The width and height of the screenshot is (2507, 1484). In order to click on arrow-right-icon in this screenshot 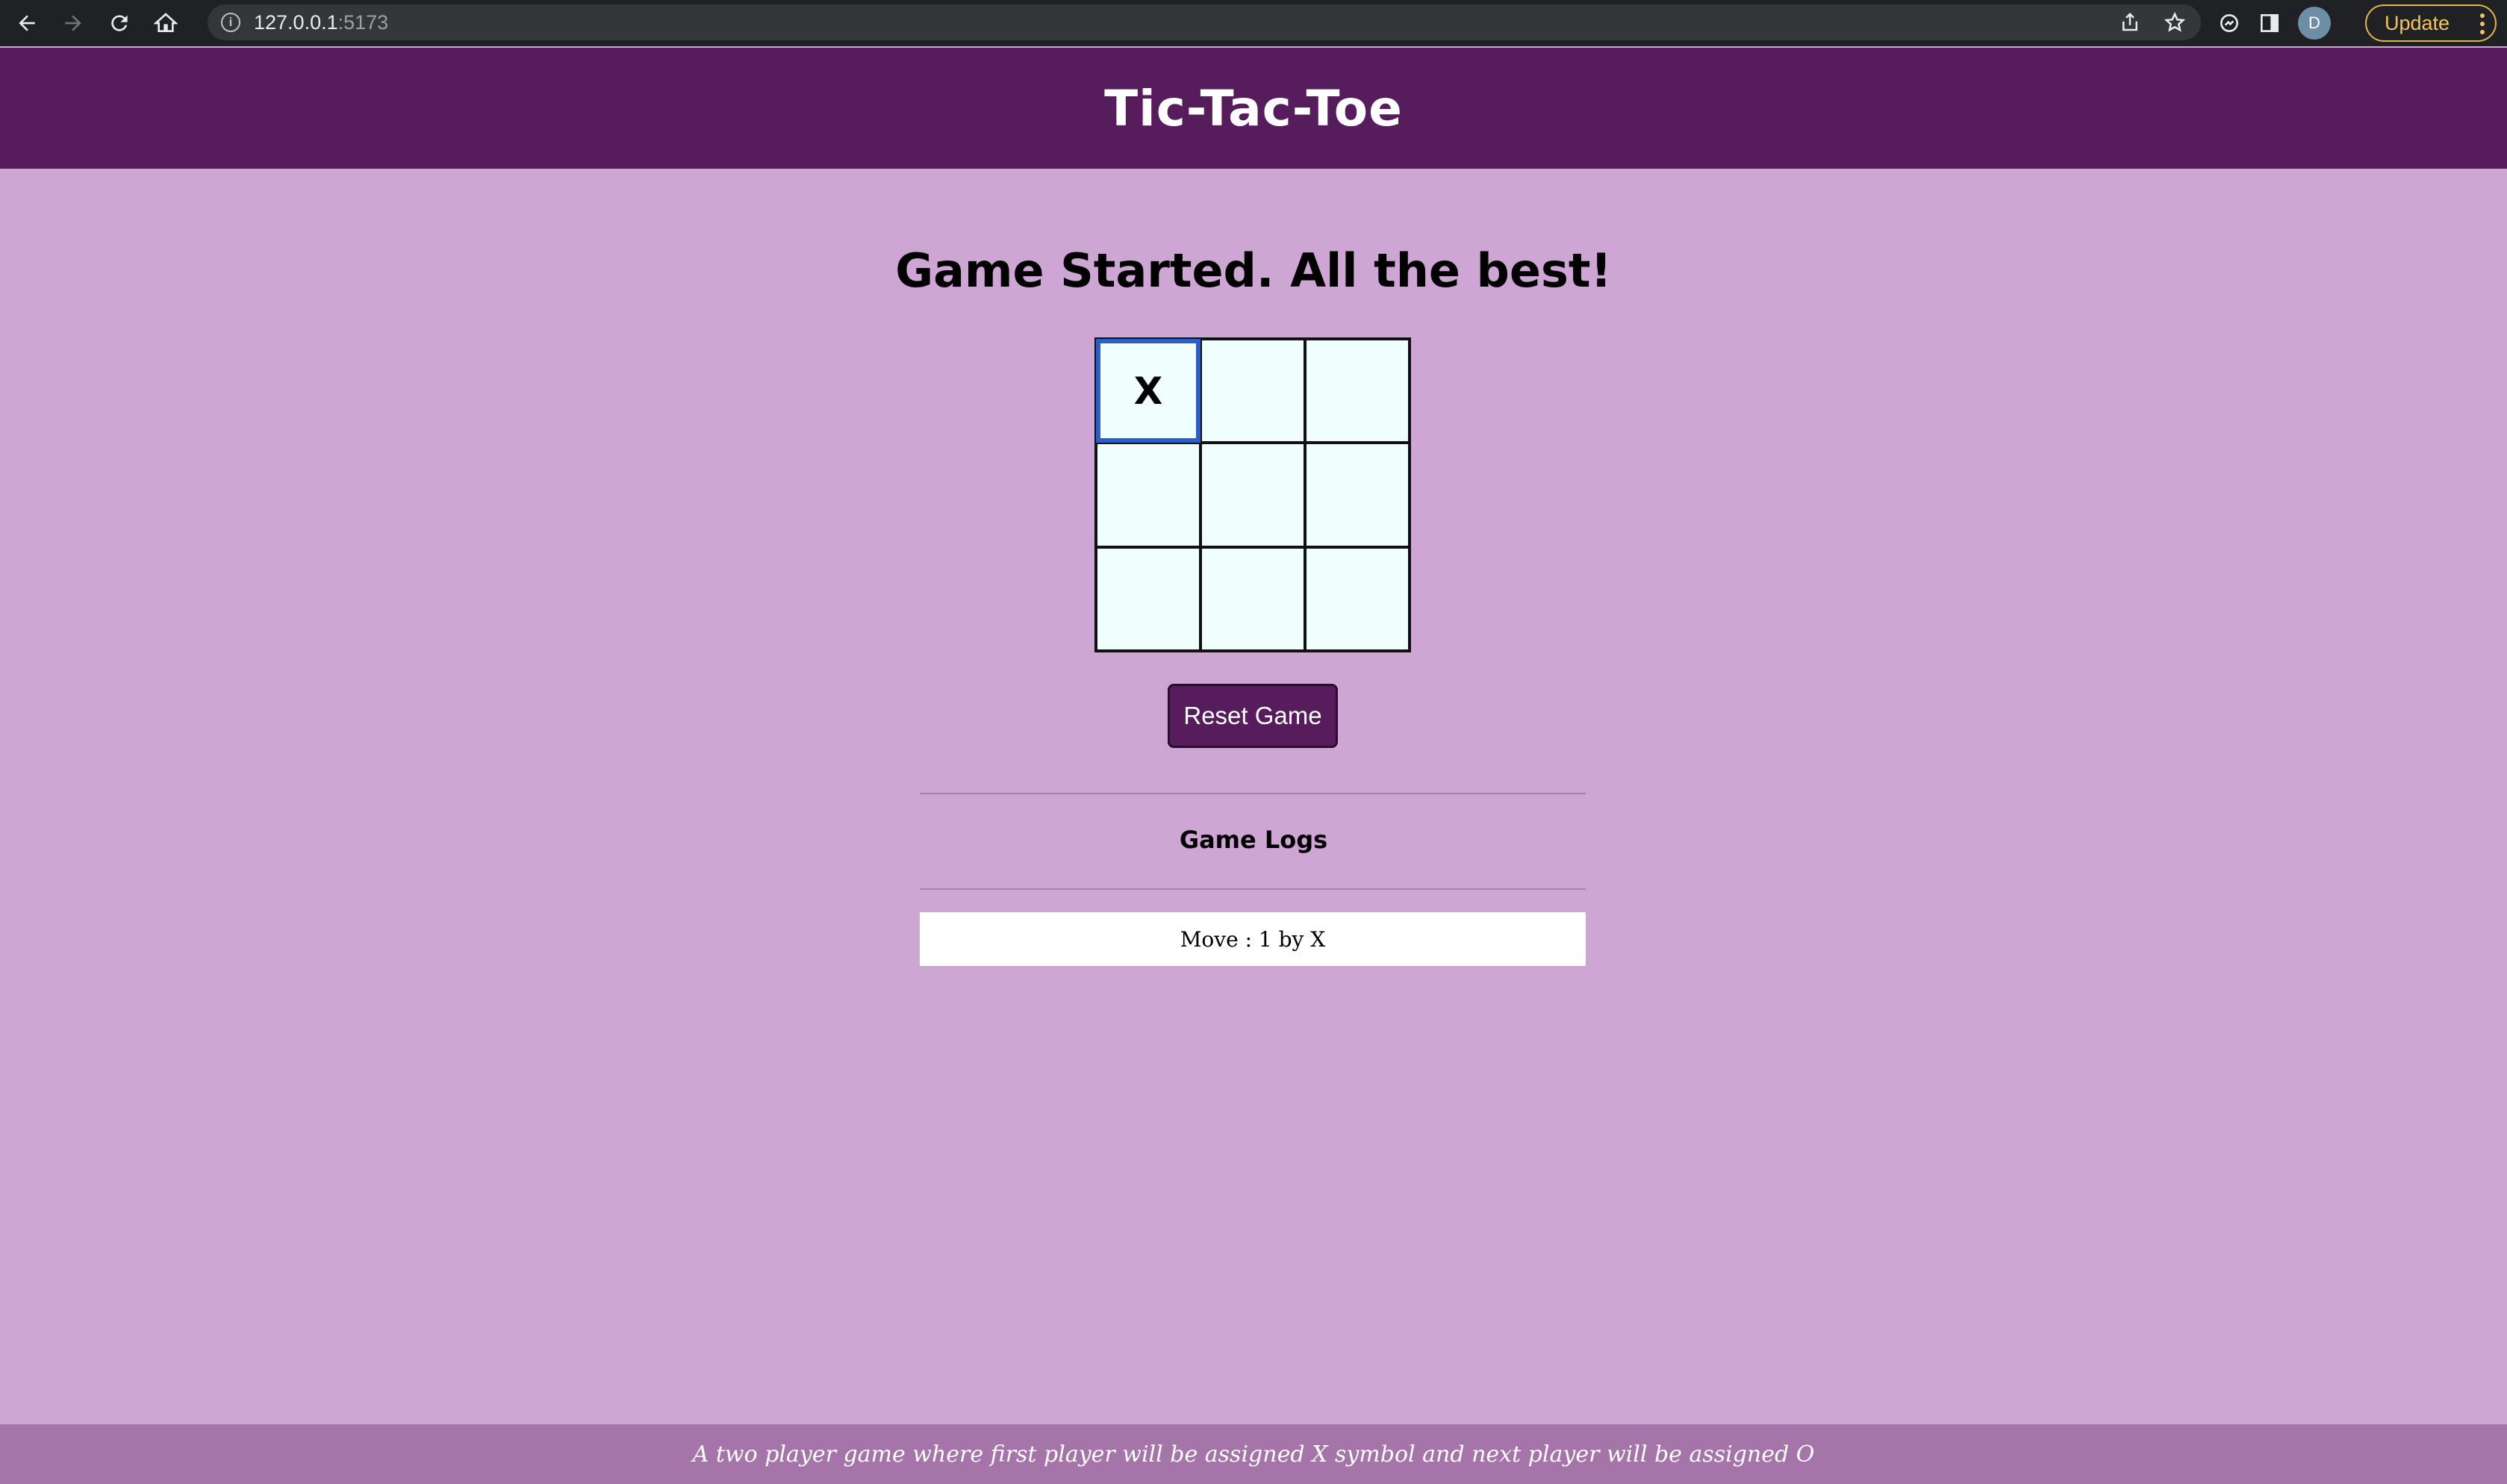, I will do `click(73, 23)`.